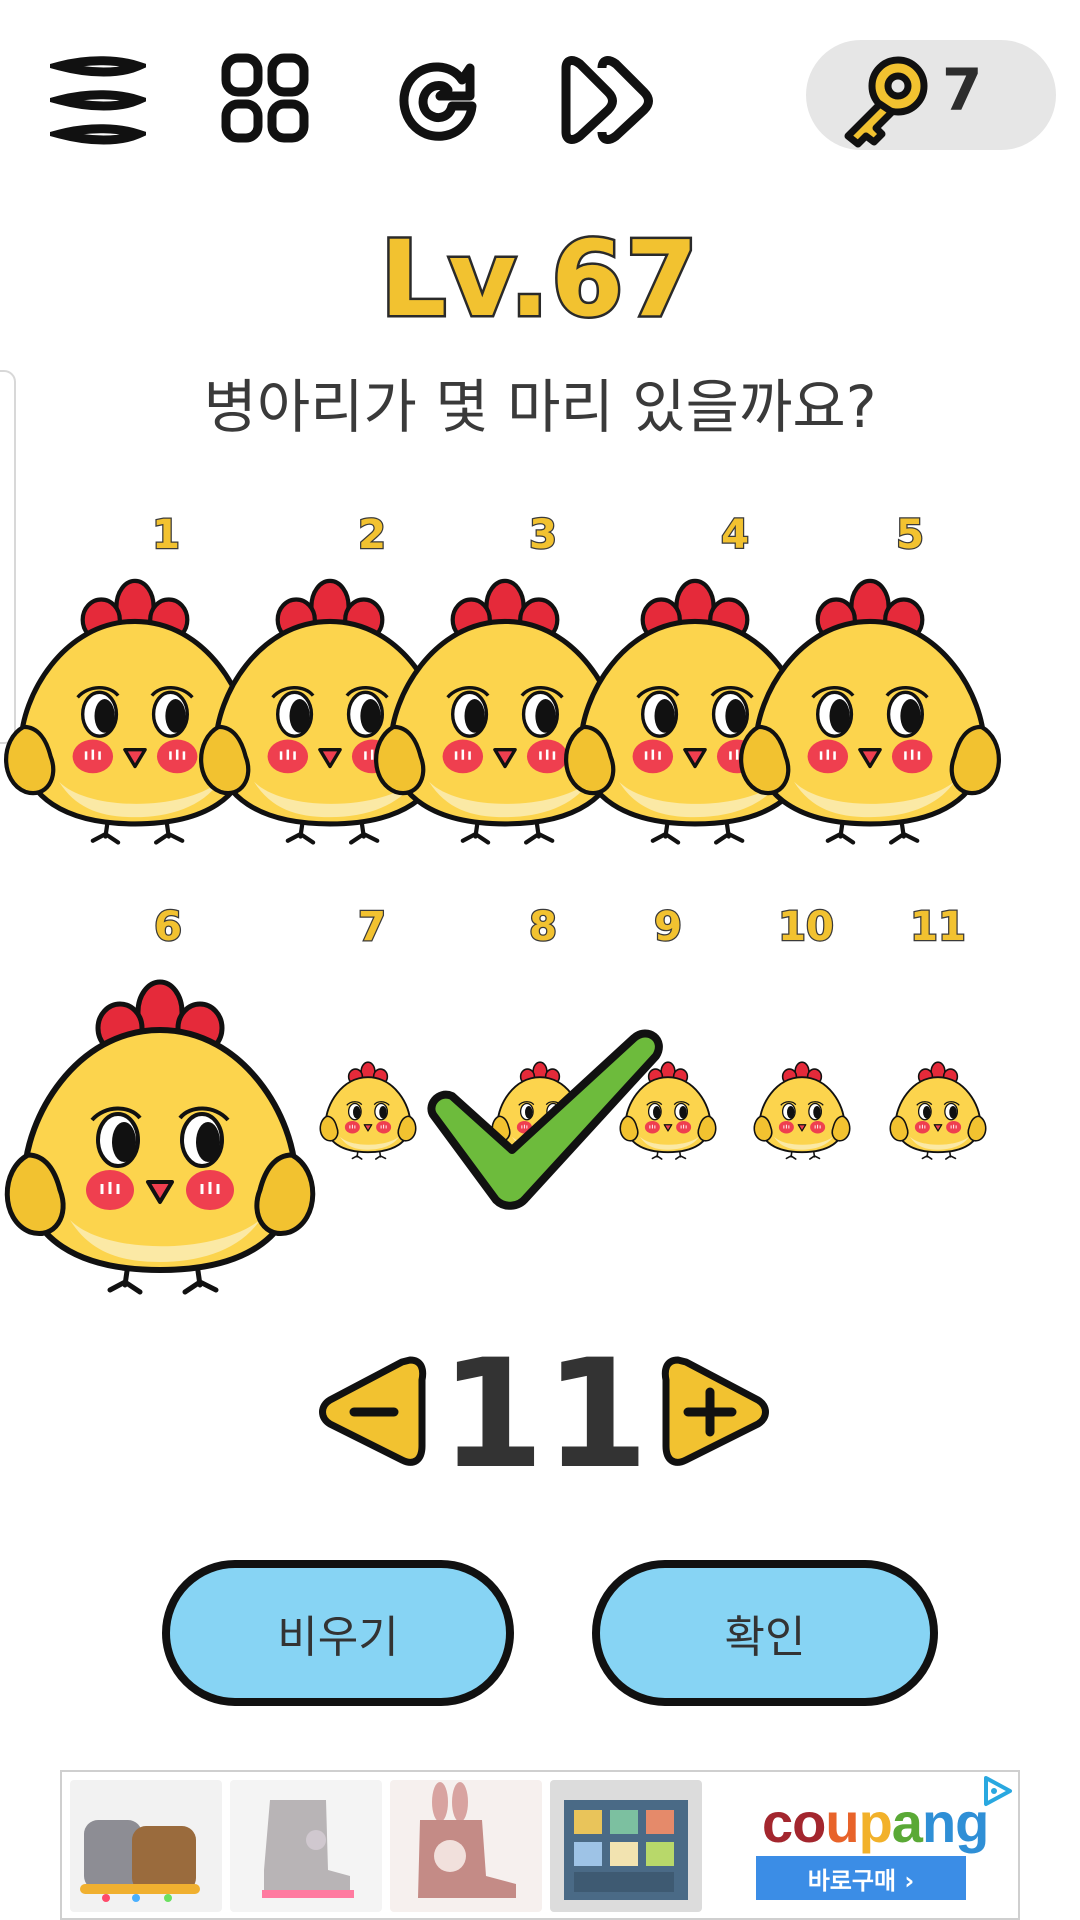 This screenshot has width=1080, height=1920. Describe the element at coordinates (886, 102) in the screenshot. I see `key-icon` at that location.